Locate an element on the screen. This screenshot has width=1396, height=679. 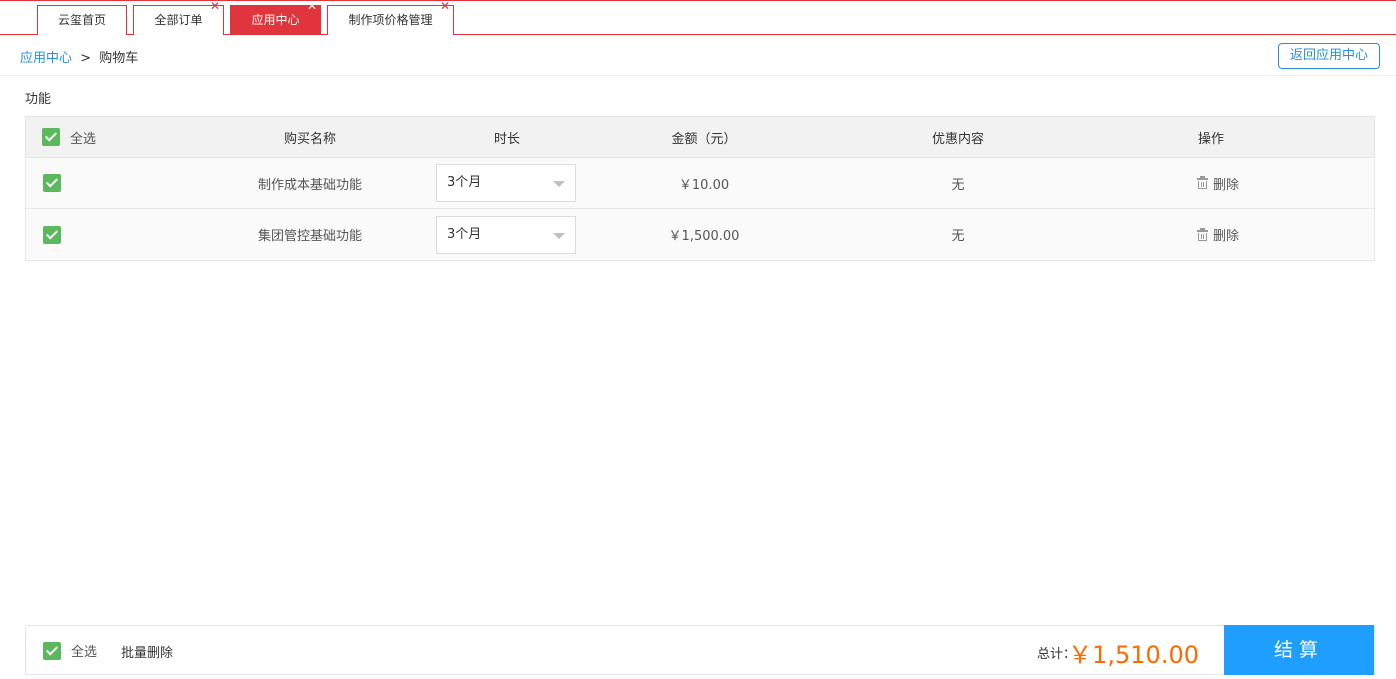
header-discount: 优惠内容 is located at coordinates (957, 139).